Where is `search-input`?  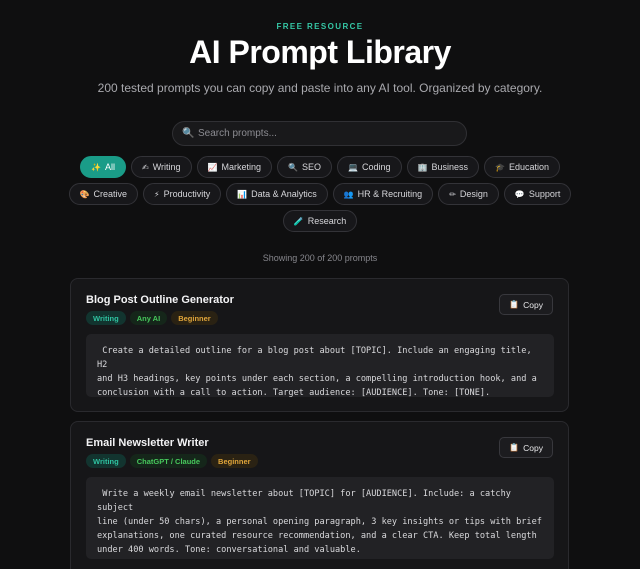 search-input is located at coordinates (328, 133).